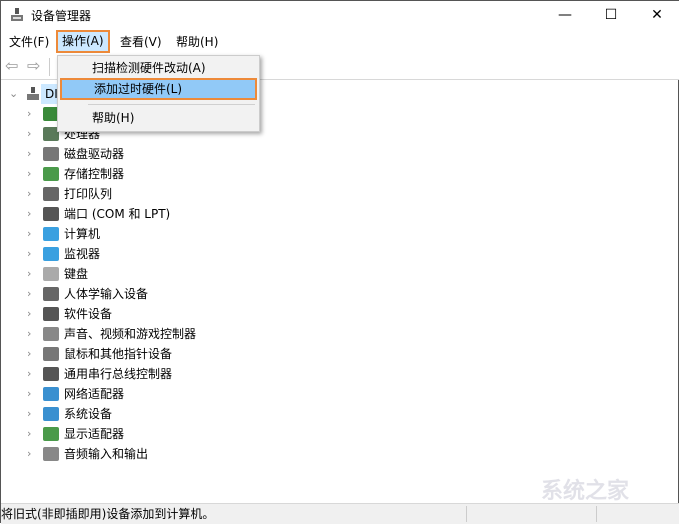  Describe the element at coordinates (49, 67) in the screenshot. I see `toolbar-divider` at that location.